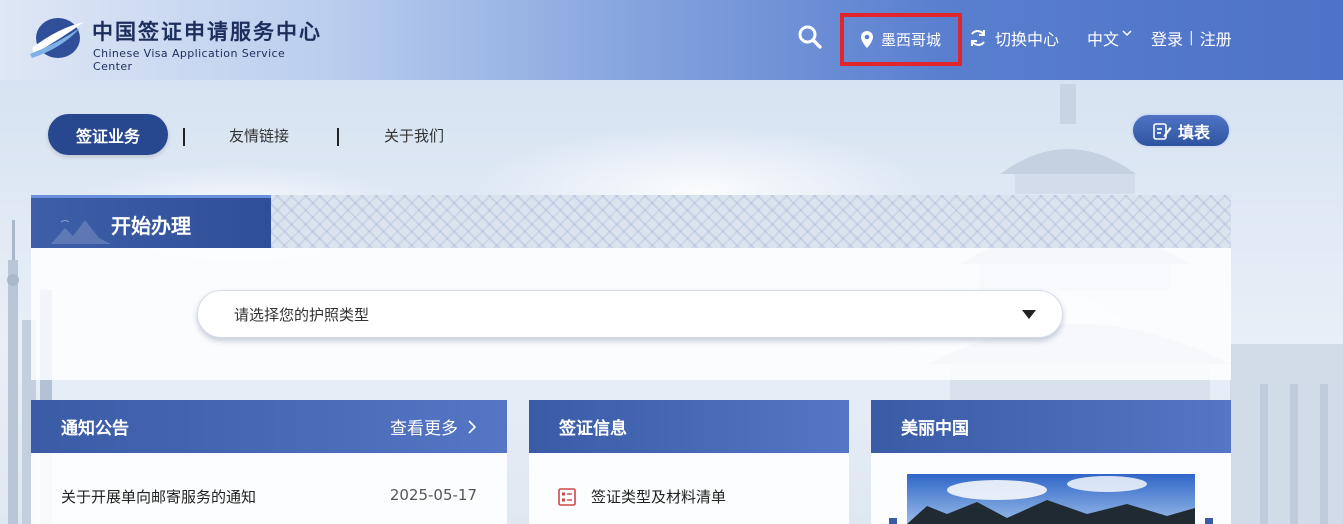  Describe the element at coordinates (567, 496) in the screenshot. I see `list-document-icon` at that location.